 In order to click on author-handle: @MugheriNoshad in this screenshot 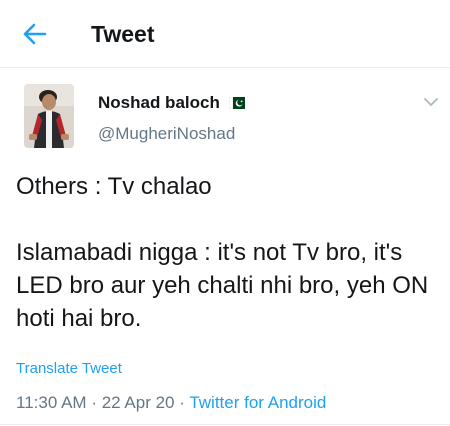, I will do `click(166, 134)`.